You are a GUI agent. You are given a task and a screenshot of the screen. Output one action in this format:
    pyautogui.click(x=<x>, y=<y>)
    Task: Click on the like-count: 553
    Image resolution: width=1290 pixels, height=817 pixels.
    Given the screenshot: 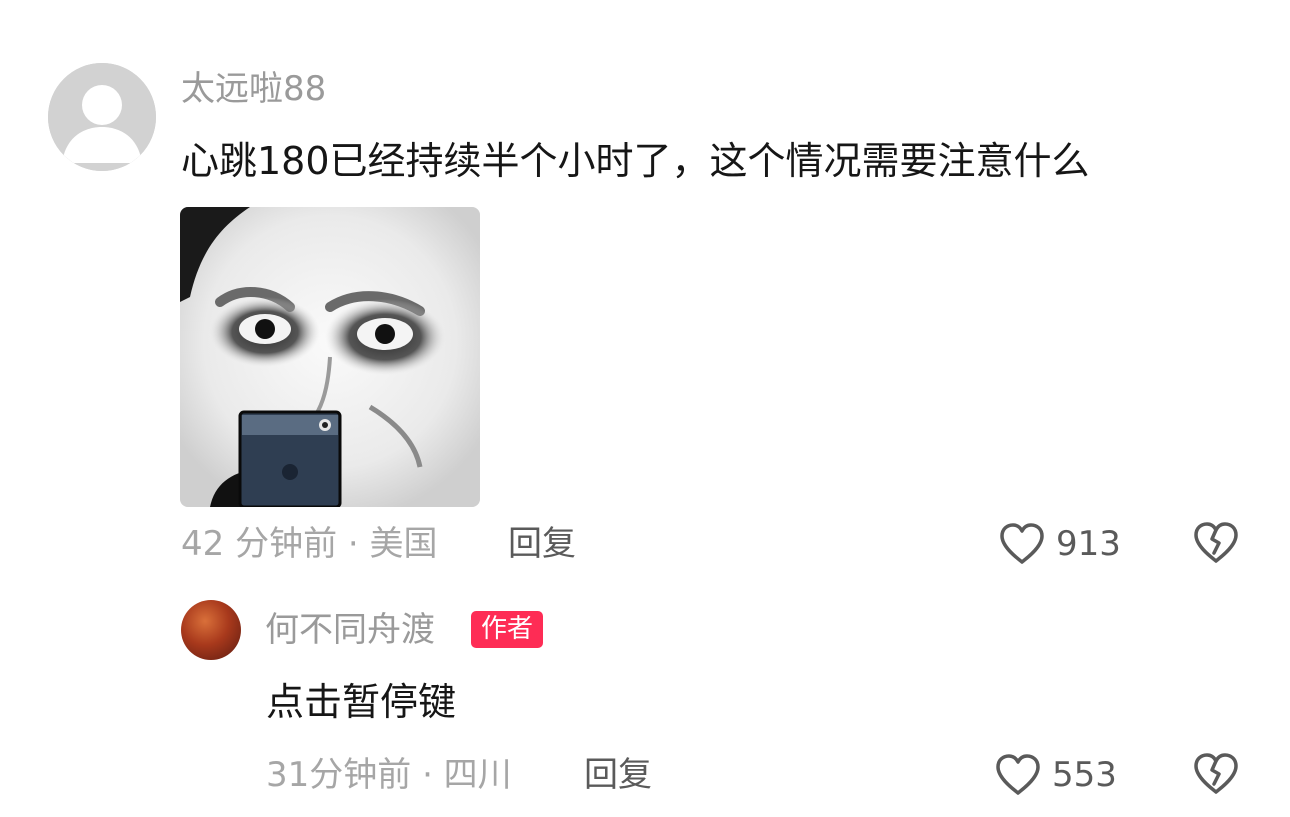 What is the action you would take?
    pyautogui.click(x=1084, y=775)
    